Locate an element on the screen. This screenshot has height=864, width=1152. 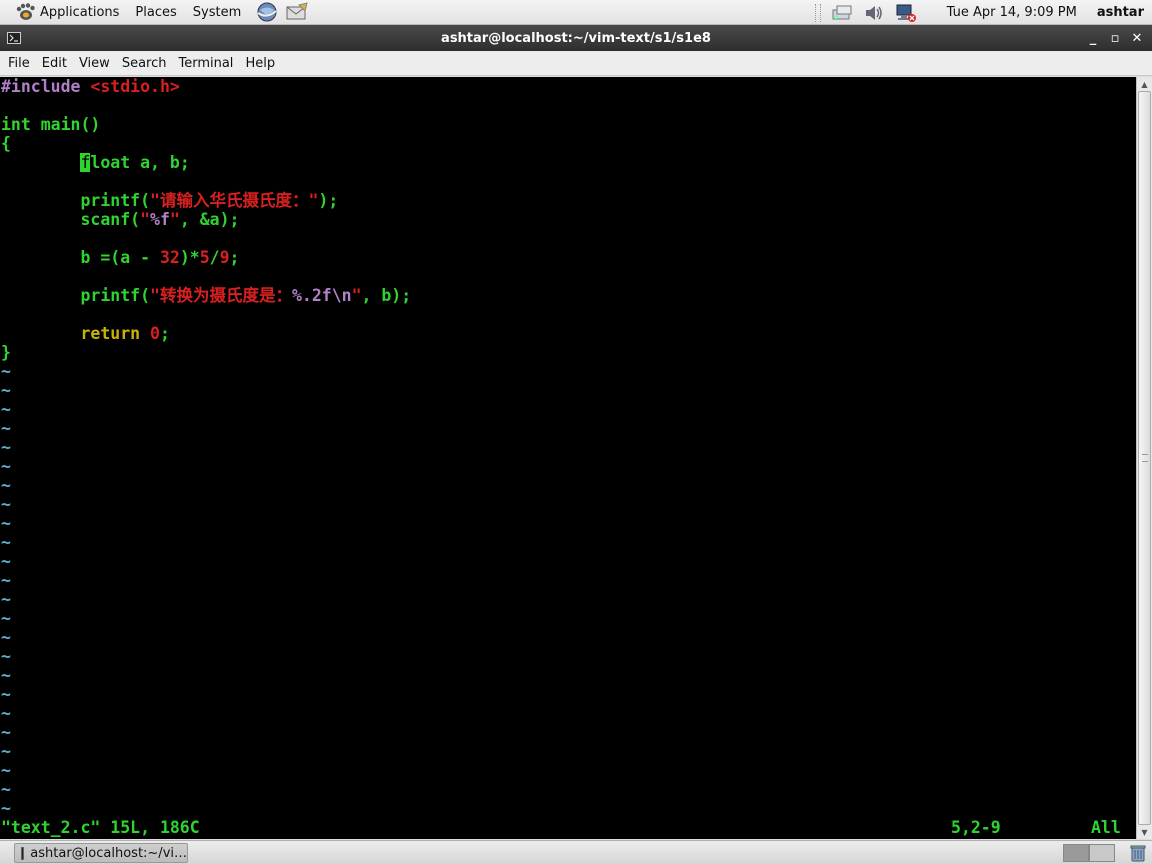
network-disconnected-icon is located at coordinates (906, 13).